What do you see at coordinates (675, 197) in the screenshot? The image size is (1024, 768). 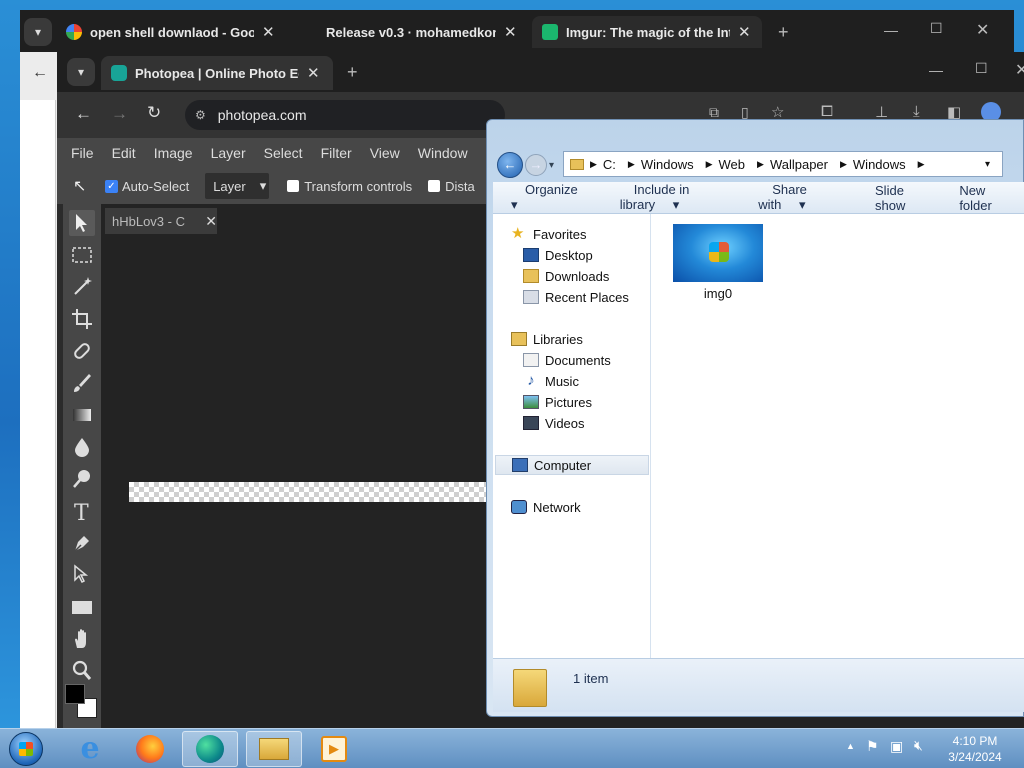 I see `include-in-library-button: Include in library ▾` at bounding box center [675, 197].